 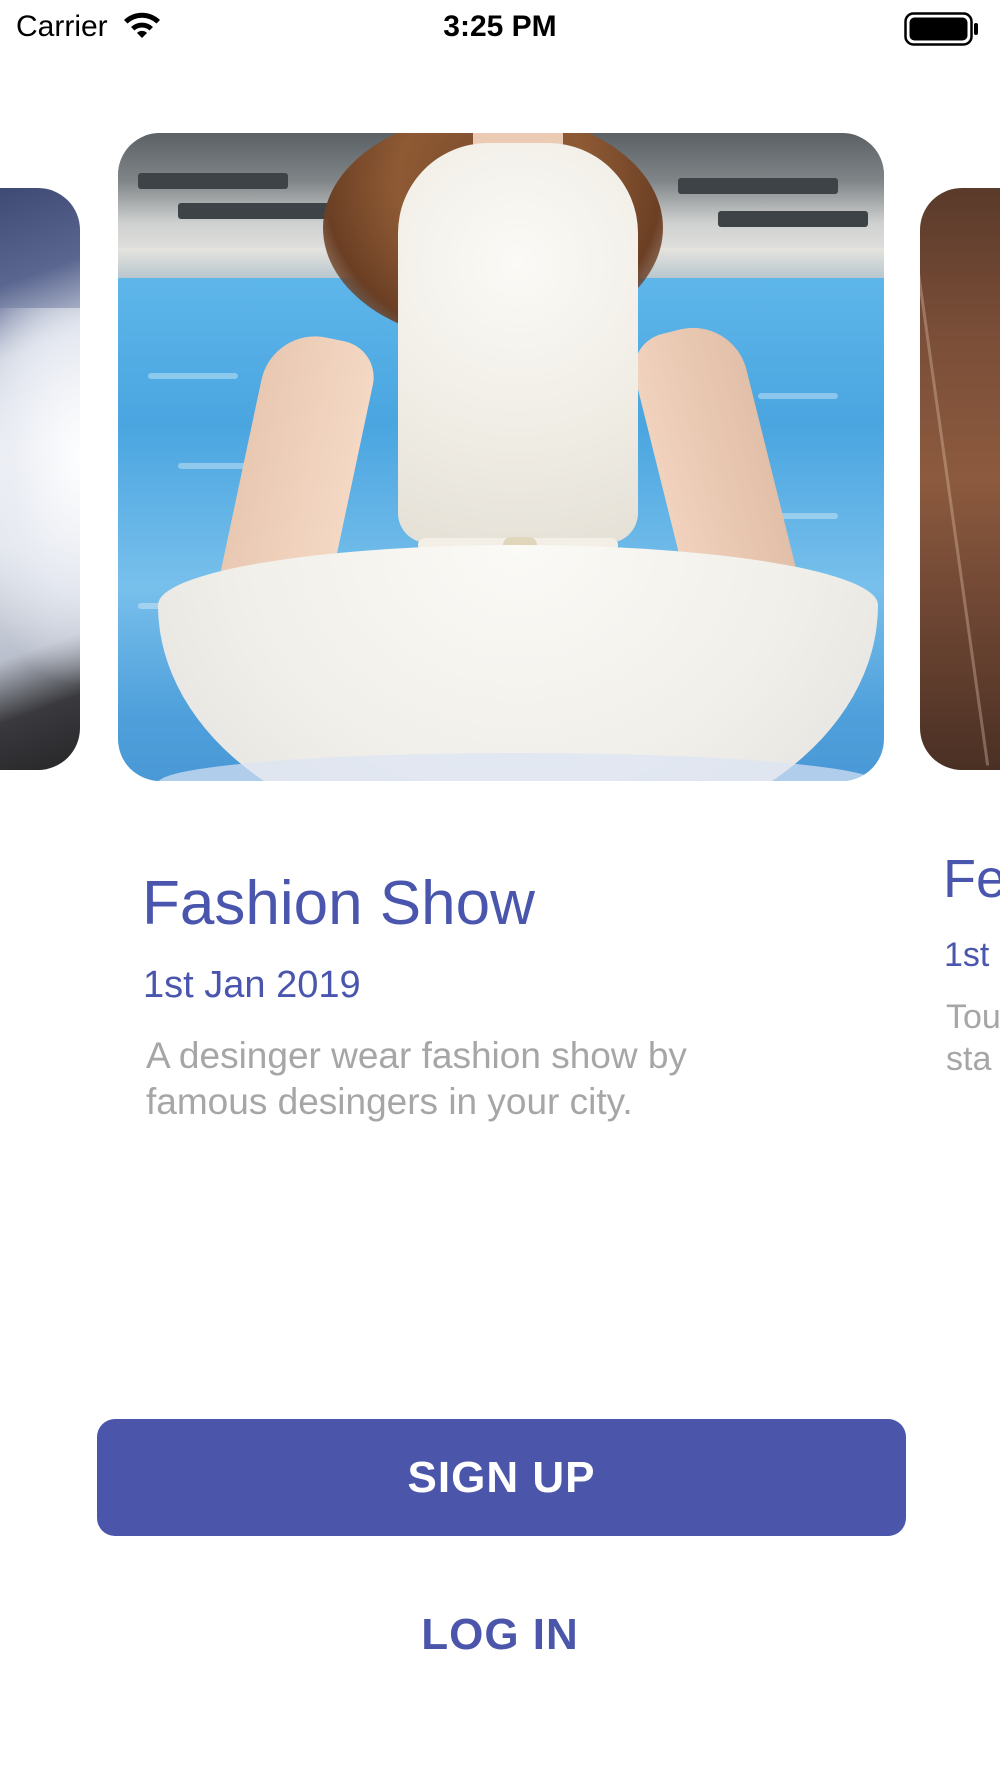 I want to click on next-event-date: 1st, so click(x=967, y=955).